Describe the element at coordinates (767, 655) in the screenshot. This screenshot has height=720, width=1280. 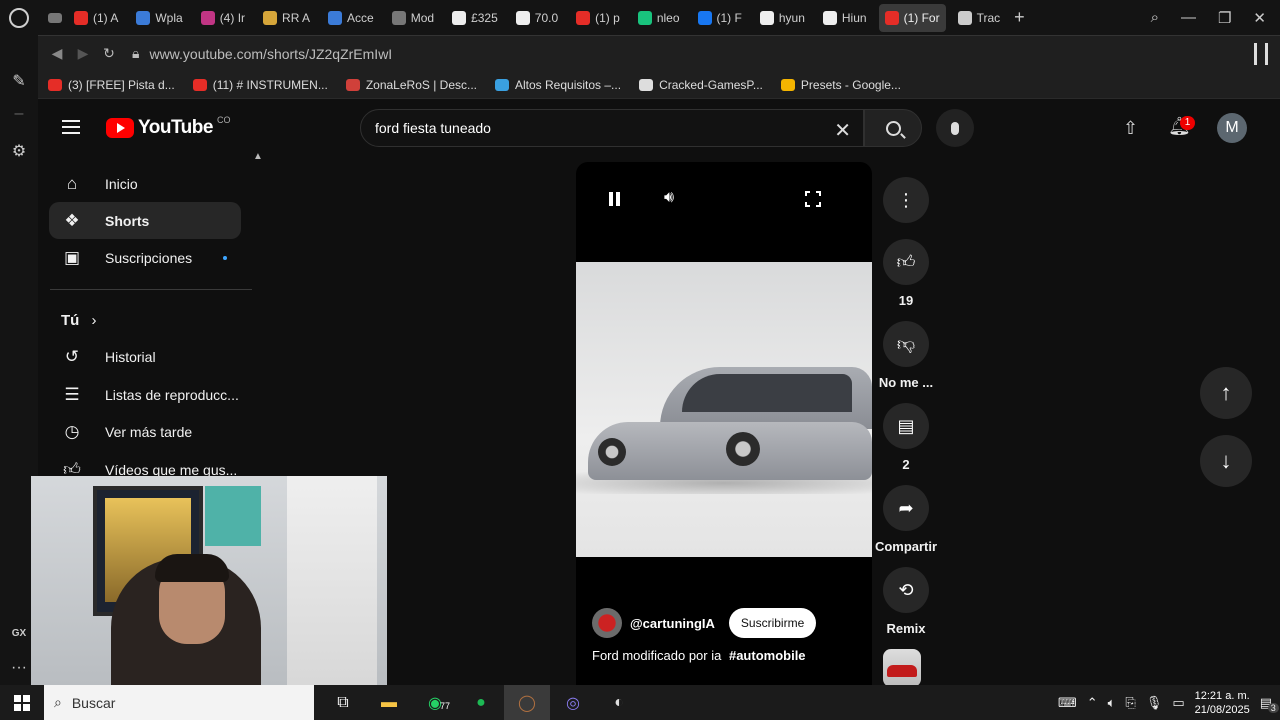
I see `hashtag-link: #automobile` at that location.